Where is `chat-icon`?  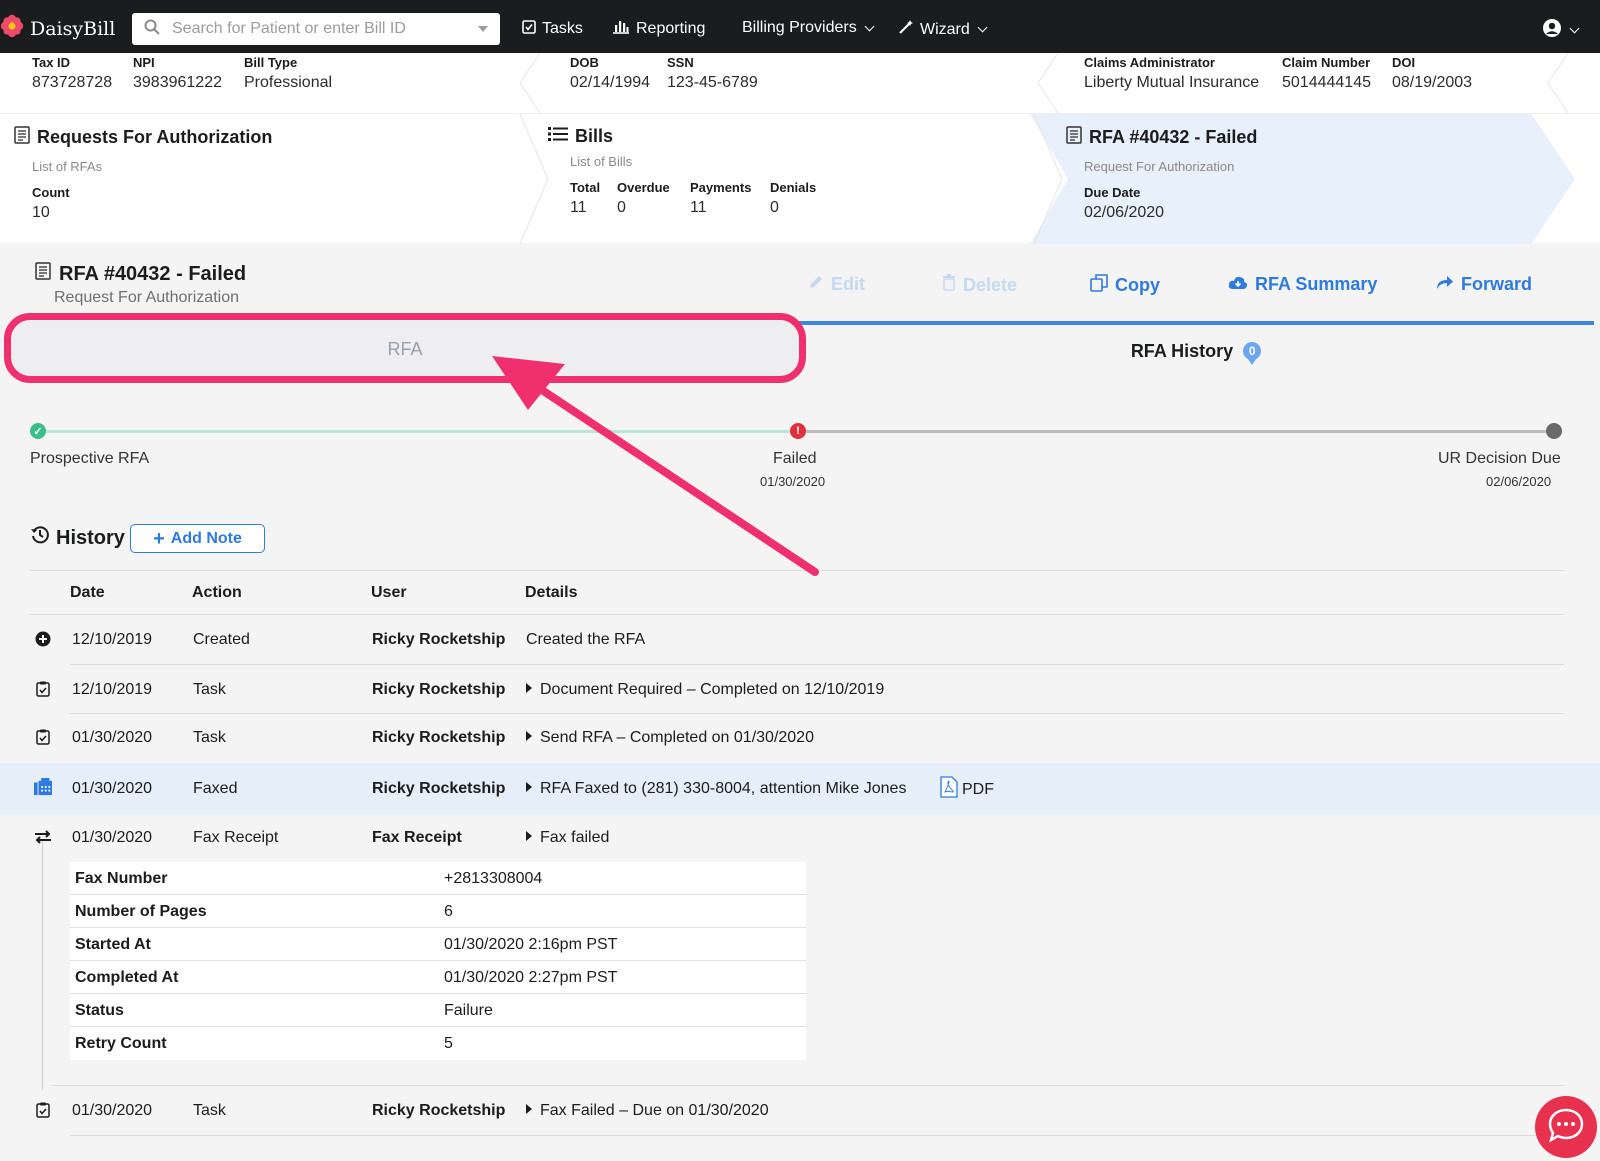
chat-icon is located at coordinates (1566, 1127).